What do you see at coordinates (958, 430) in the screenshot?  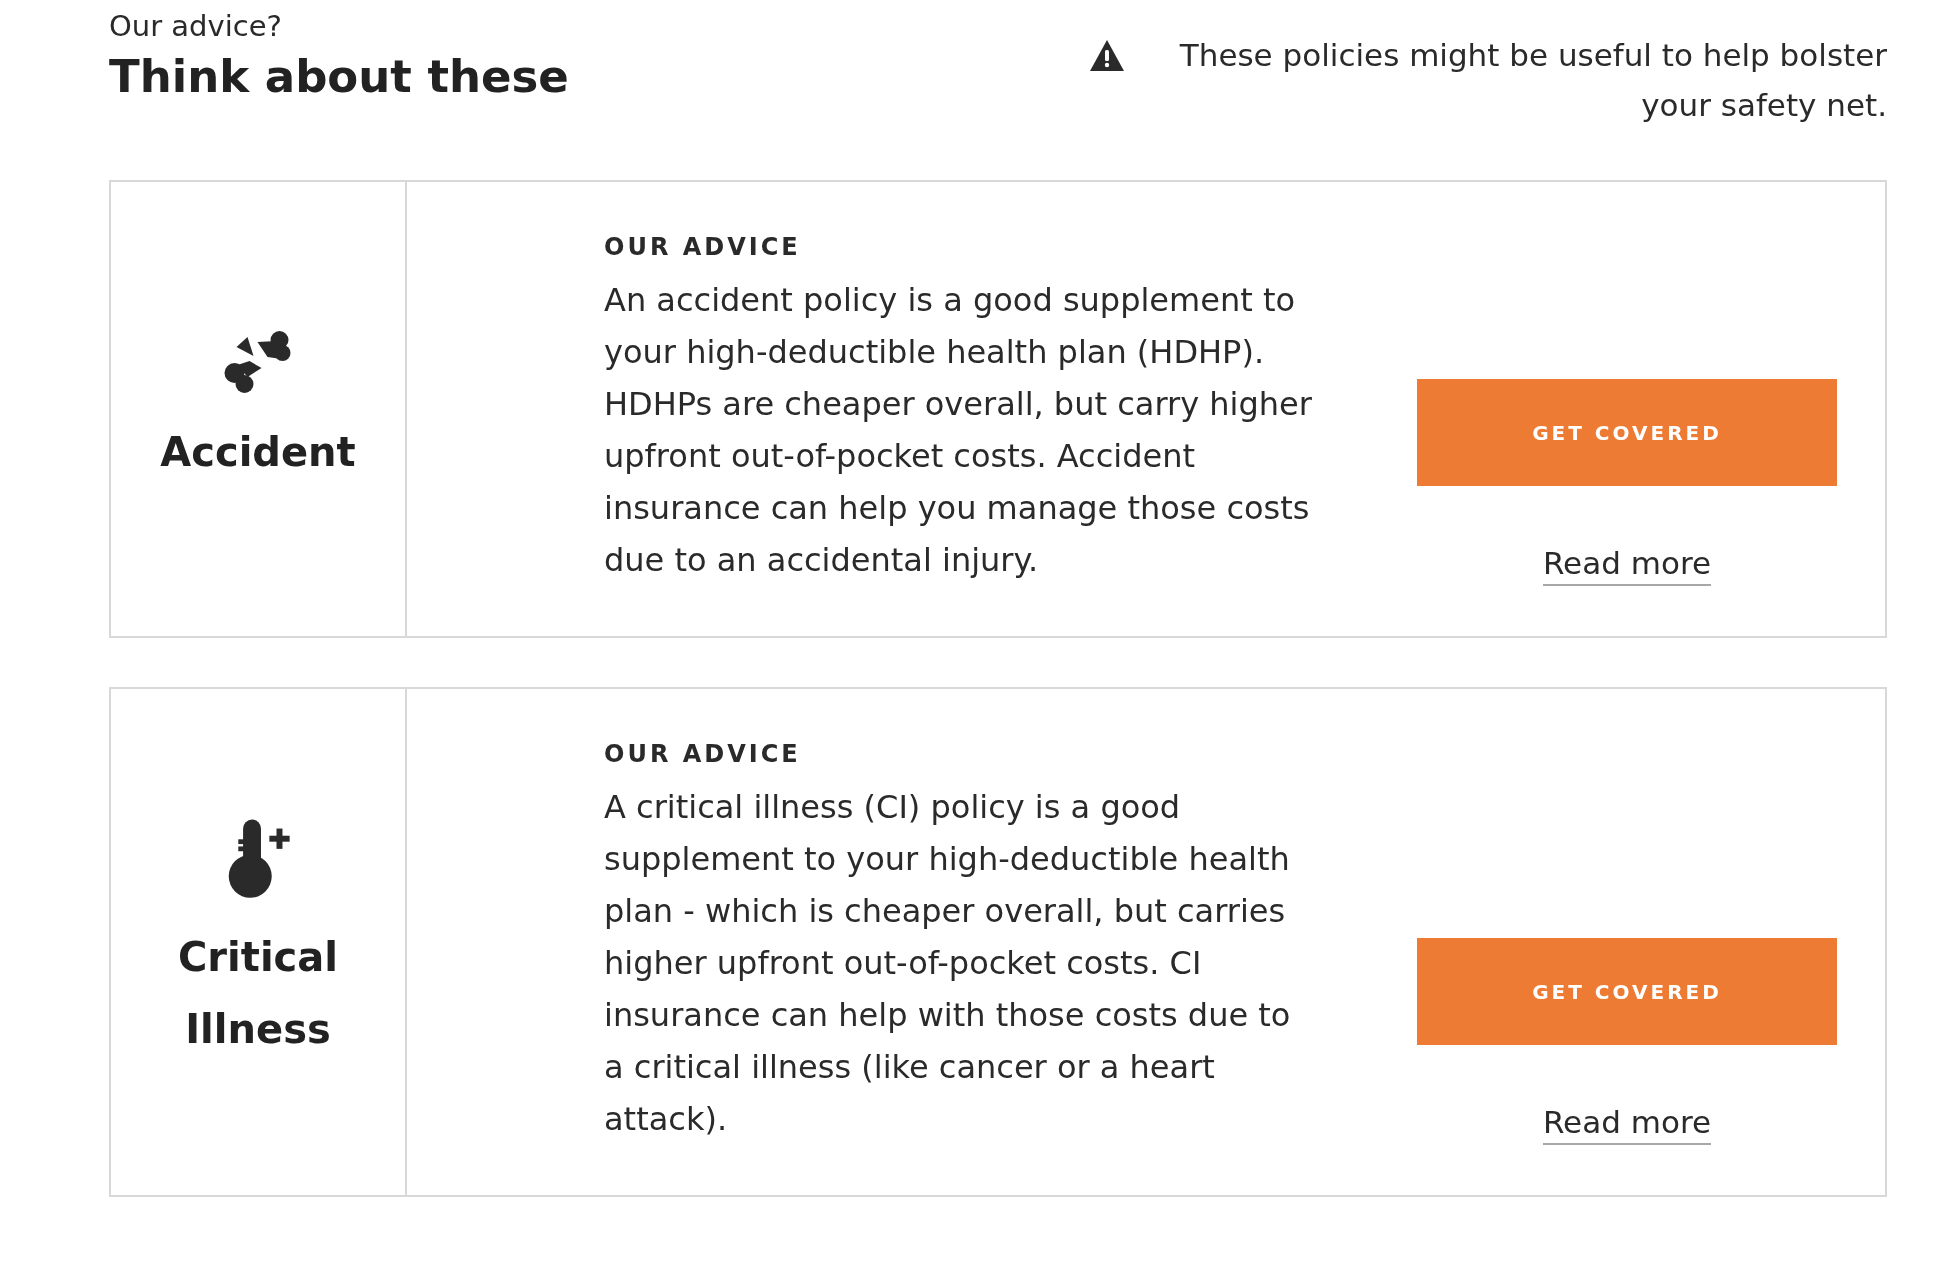 I see `advice-text: An accident policy is a good supplement to your high-deductible health plan (HDHP). HDHPs are cheaper overall, but carry higher upfront out-of-pocket costs. Accident insurance can help you manage those costs due to an accidental injury.` at bounding box center [958, 430].